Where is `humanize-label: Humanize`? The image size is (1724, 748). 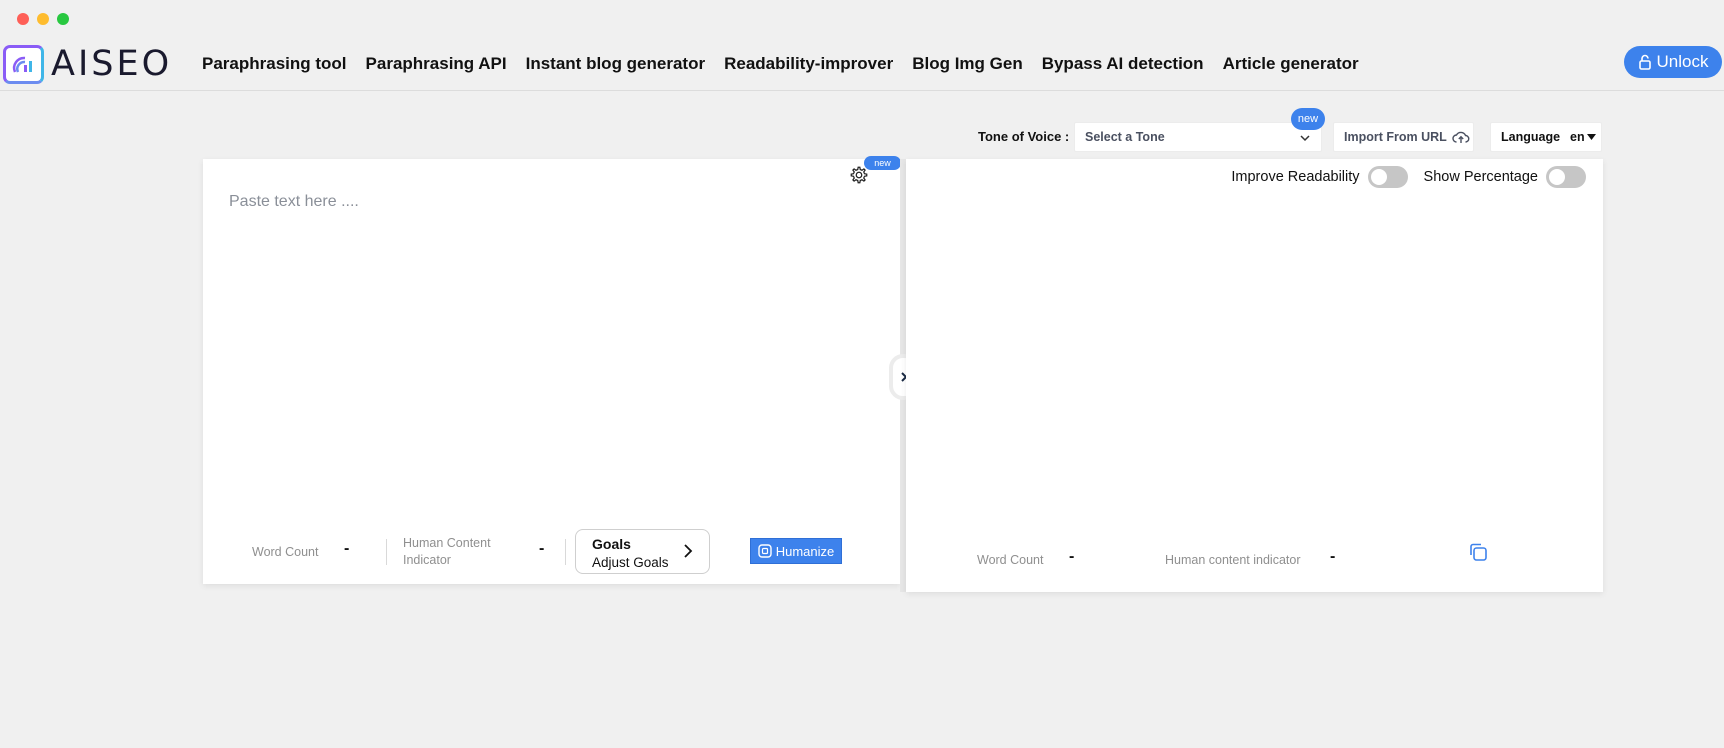 humanize-label: Humanize is located at coordinates (805, 551).